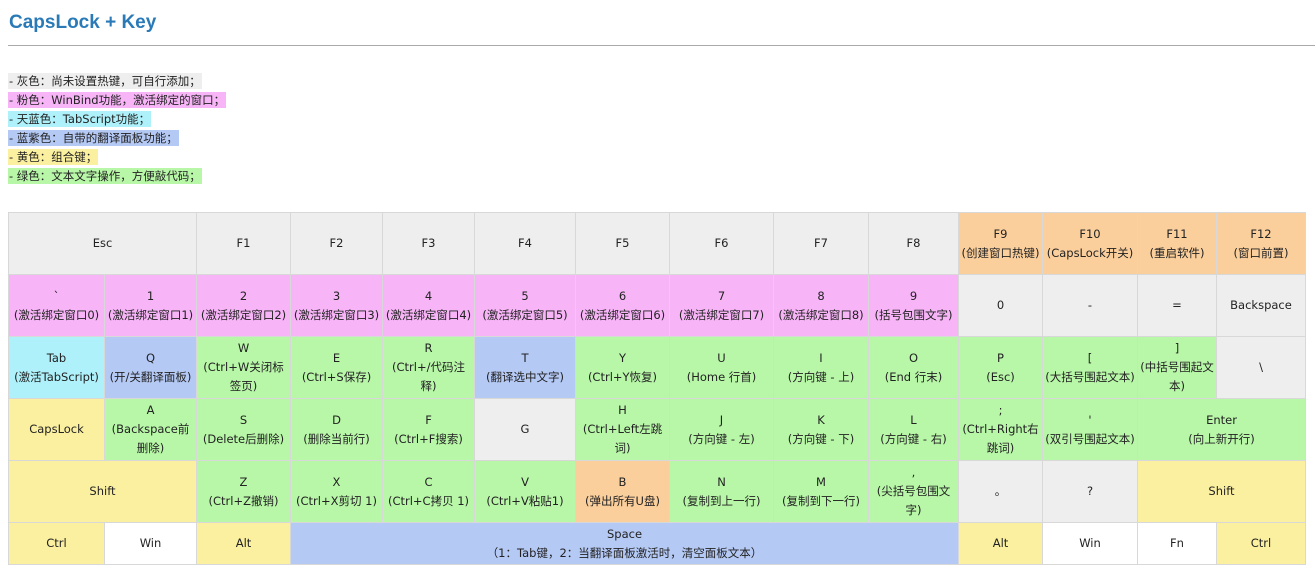 The image size is (1315, 581). I want to click on key-label: 8, so click(821, 295).